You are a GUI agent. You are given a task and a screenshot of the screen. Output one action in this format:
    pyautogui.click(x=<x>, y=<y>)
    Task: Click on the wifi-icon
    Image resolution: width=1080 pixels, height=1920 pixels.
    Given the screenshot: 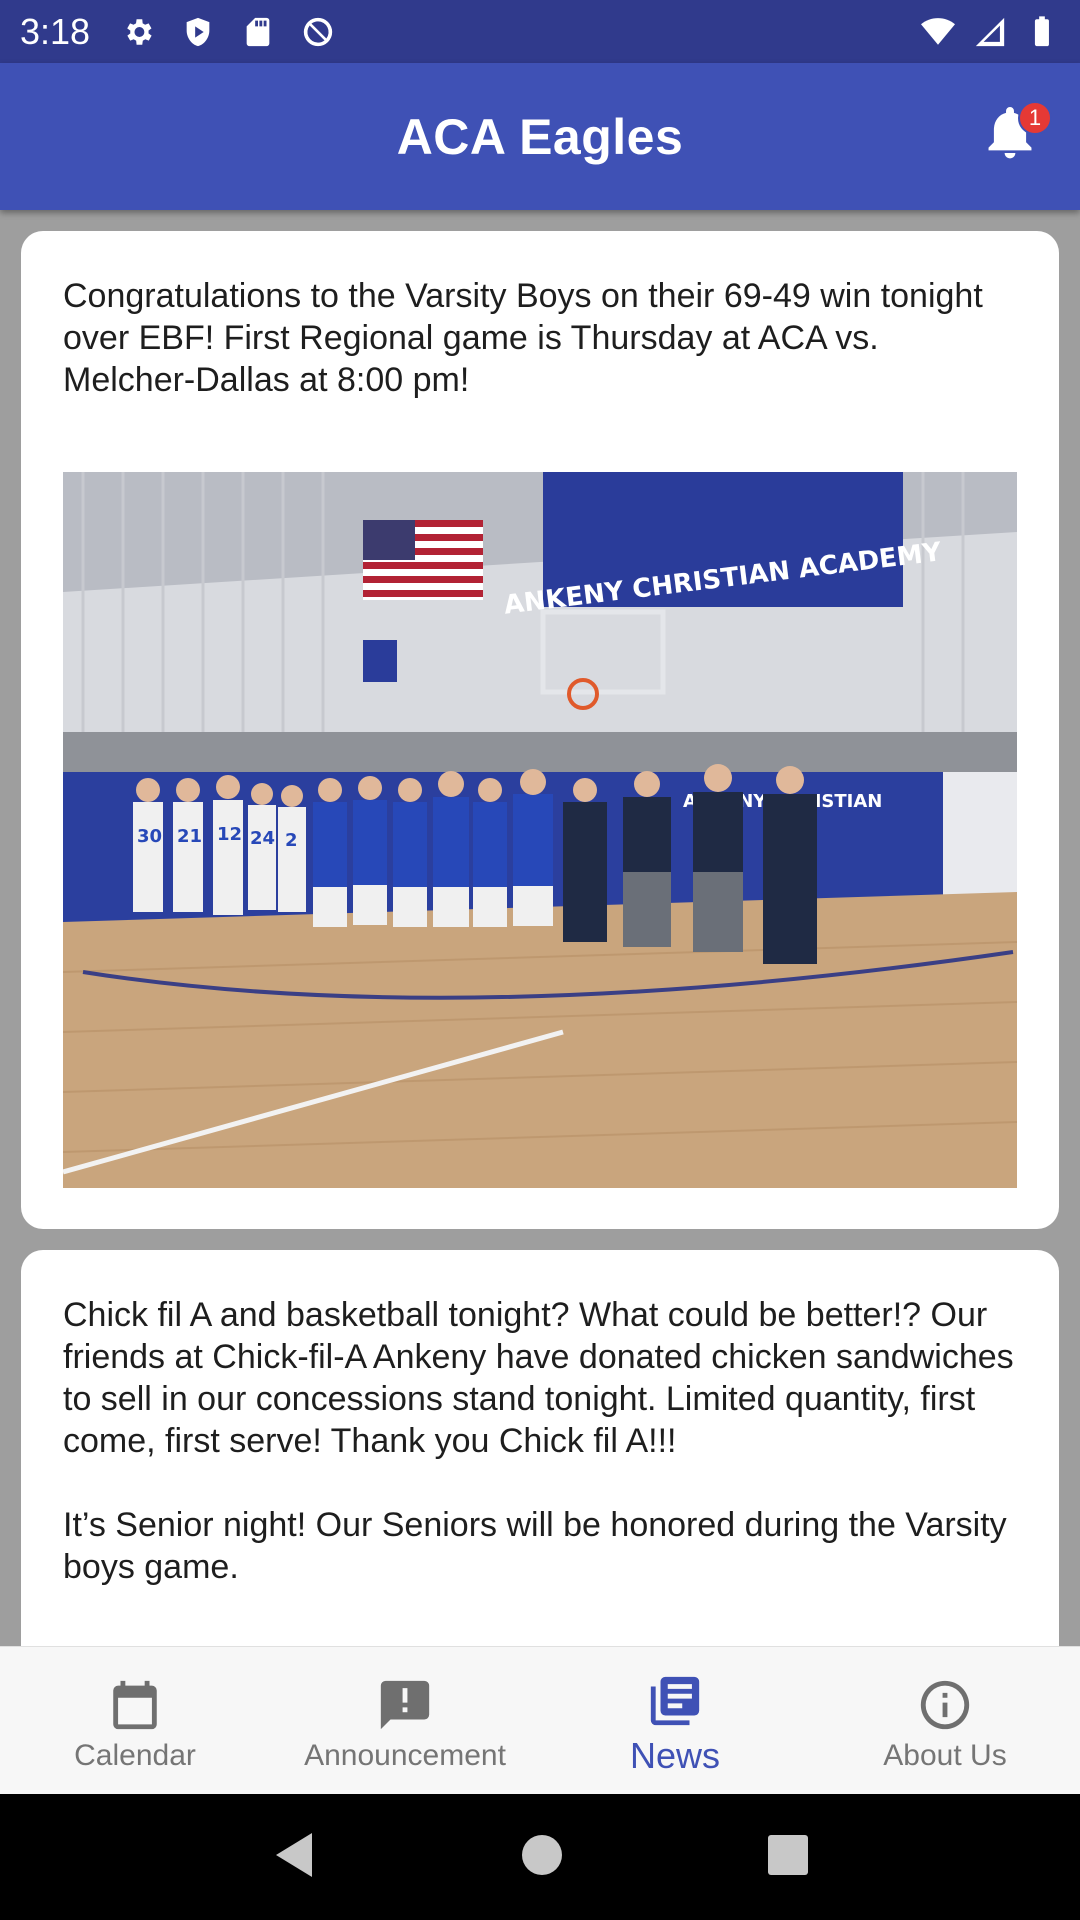 What is the action you would take?
    pyautogui.click(x=938, y=32)
    